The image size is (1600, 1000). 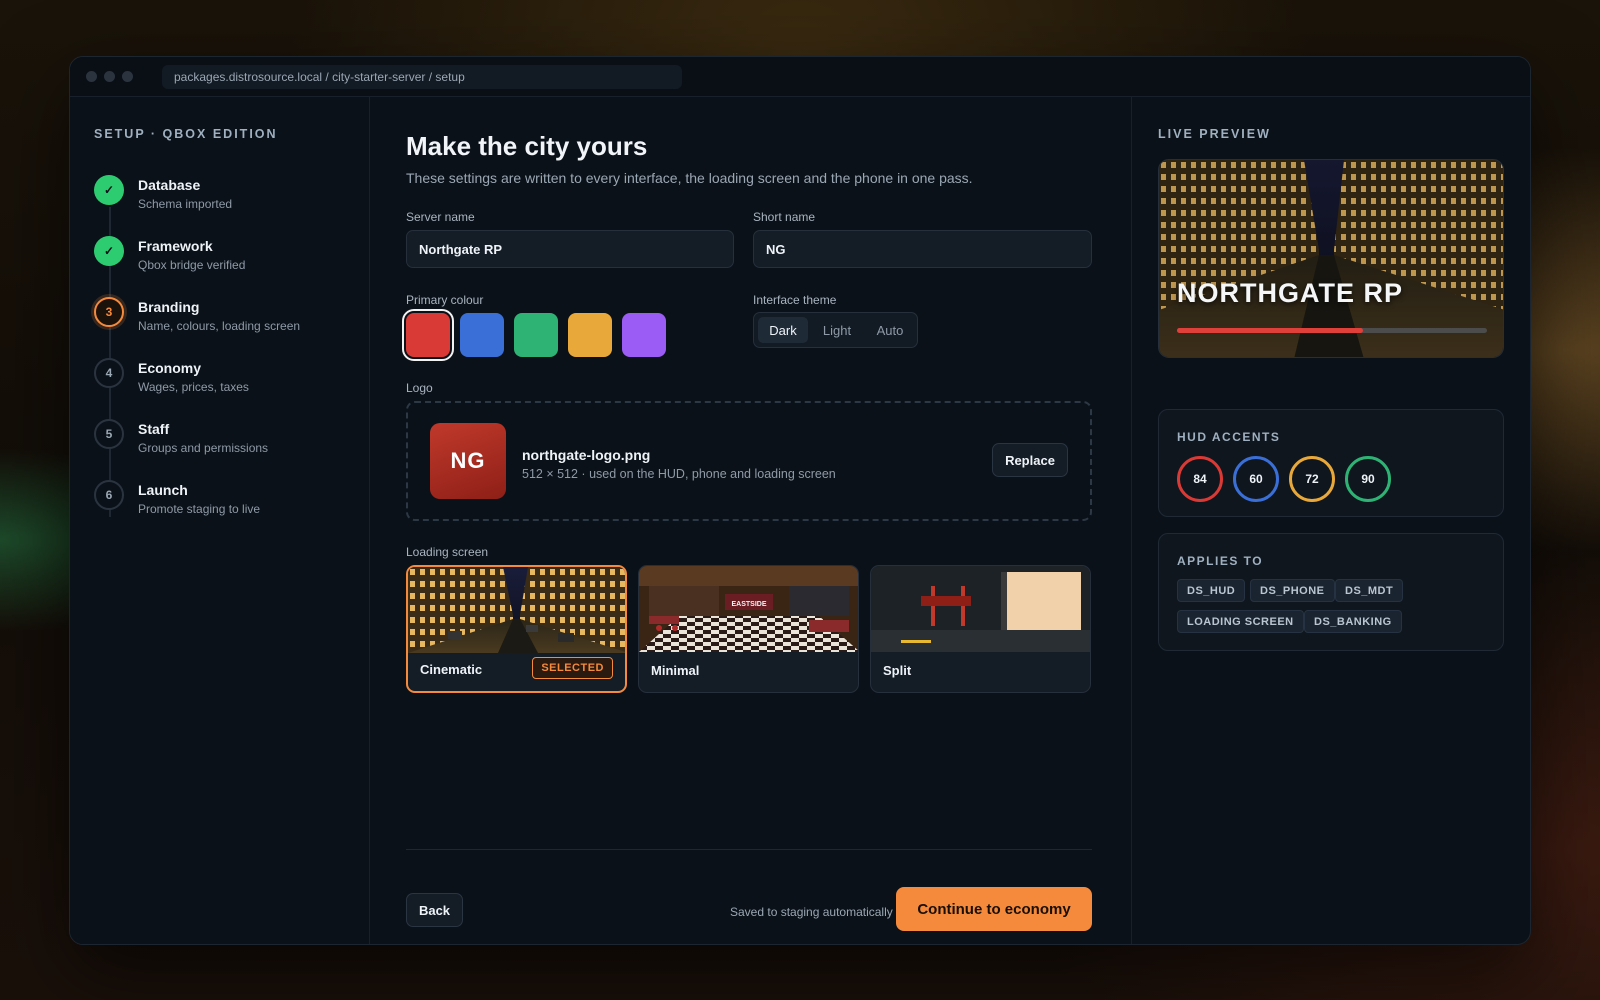 What do you see at coordinates (163, 490) in the screenshot?
I see `step-title: Launch` at bounding box center [163, 490].